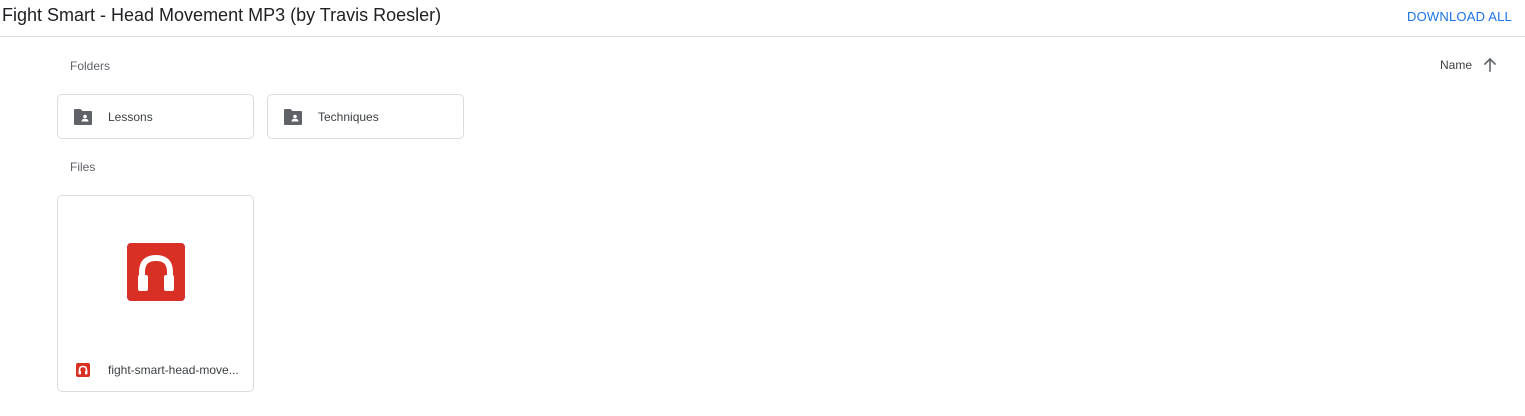 Image resolution: width=1525 pixels, height=416 pixels. I want to click on download-all-button: DOWNLOAD ALL, so click(1459, 16).